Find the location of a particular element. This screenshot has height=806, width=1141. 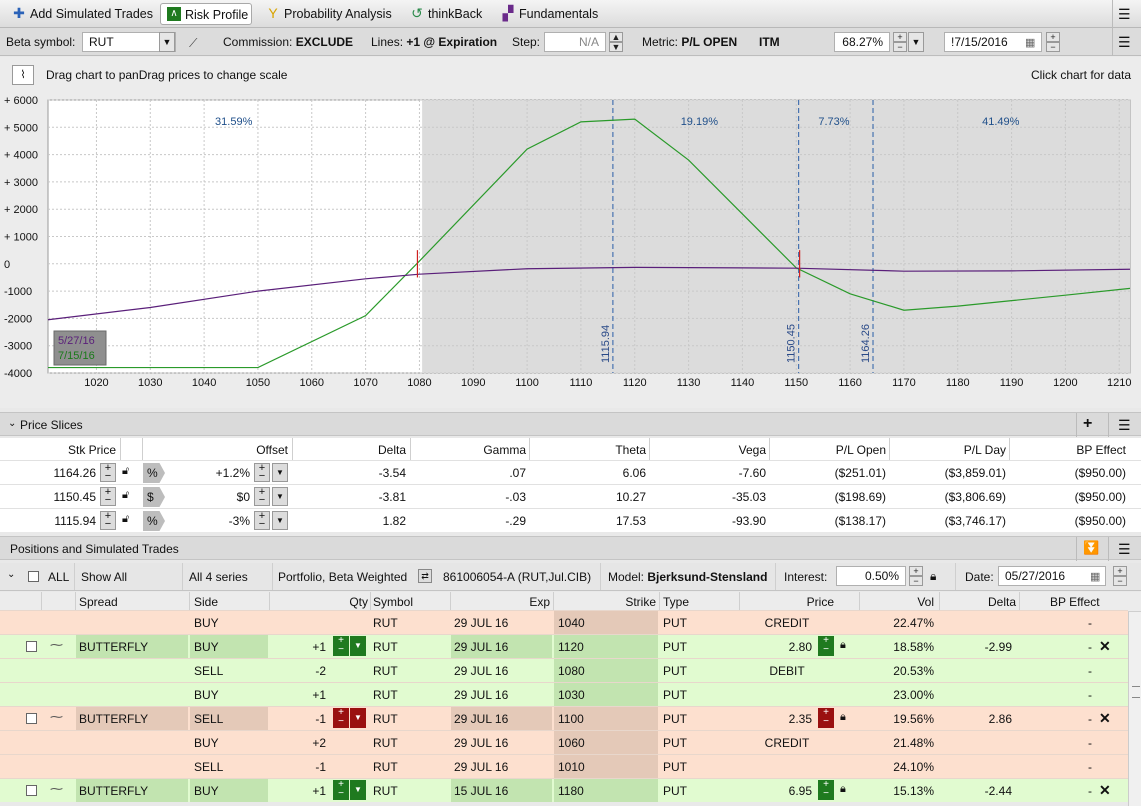

tab-fundamentals: ▞ Fundamentals is located at coordinates (550, 14).